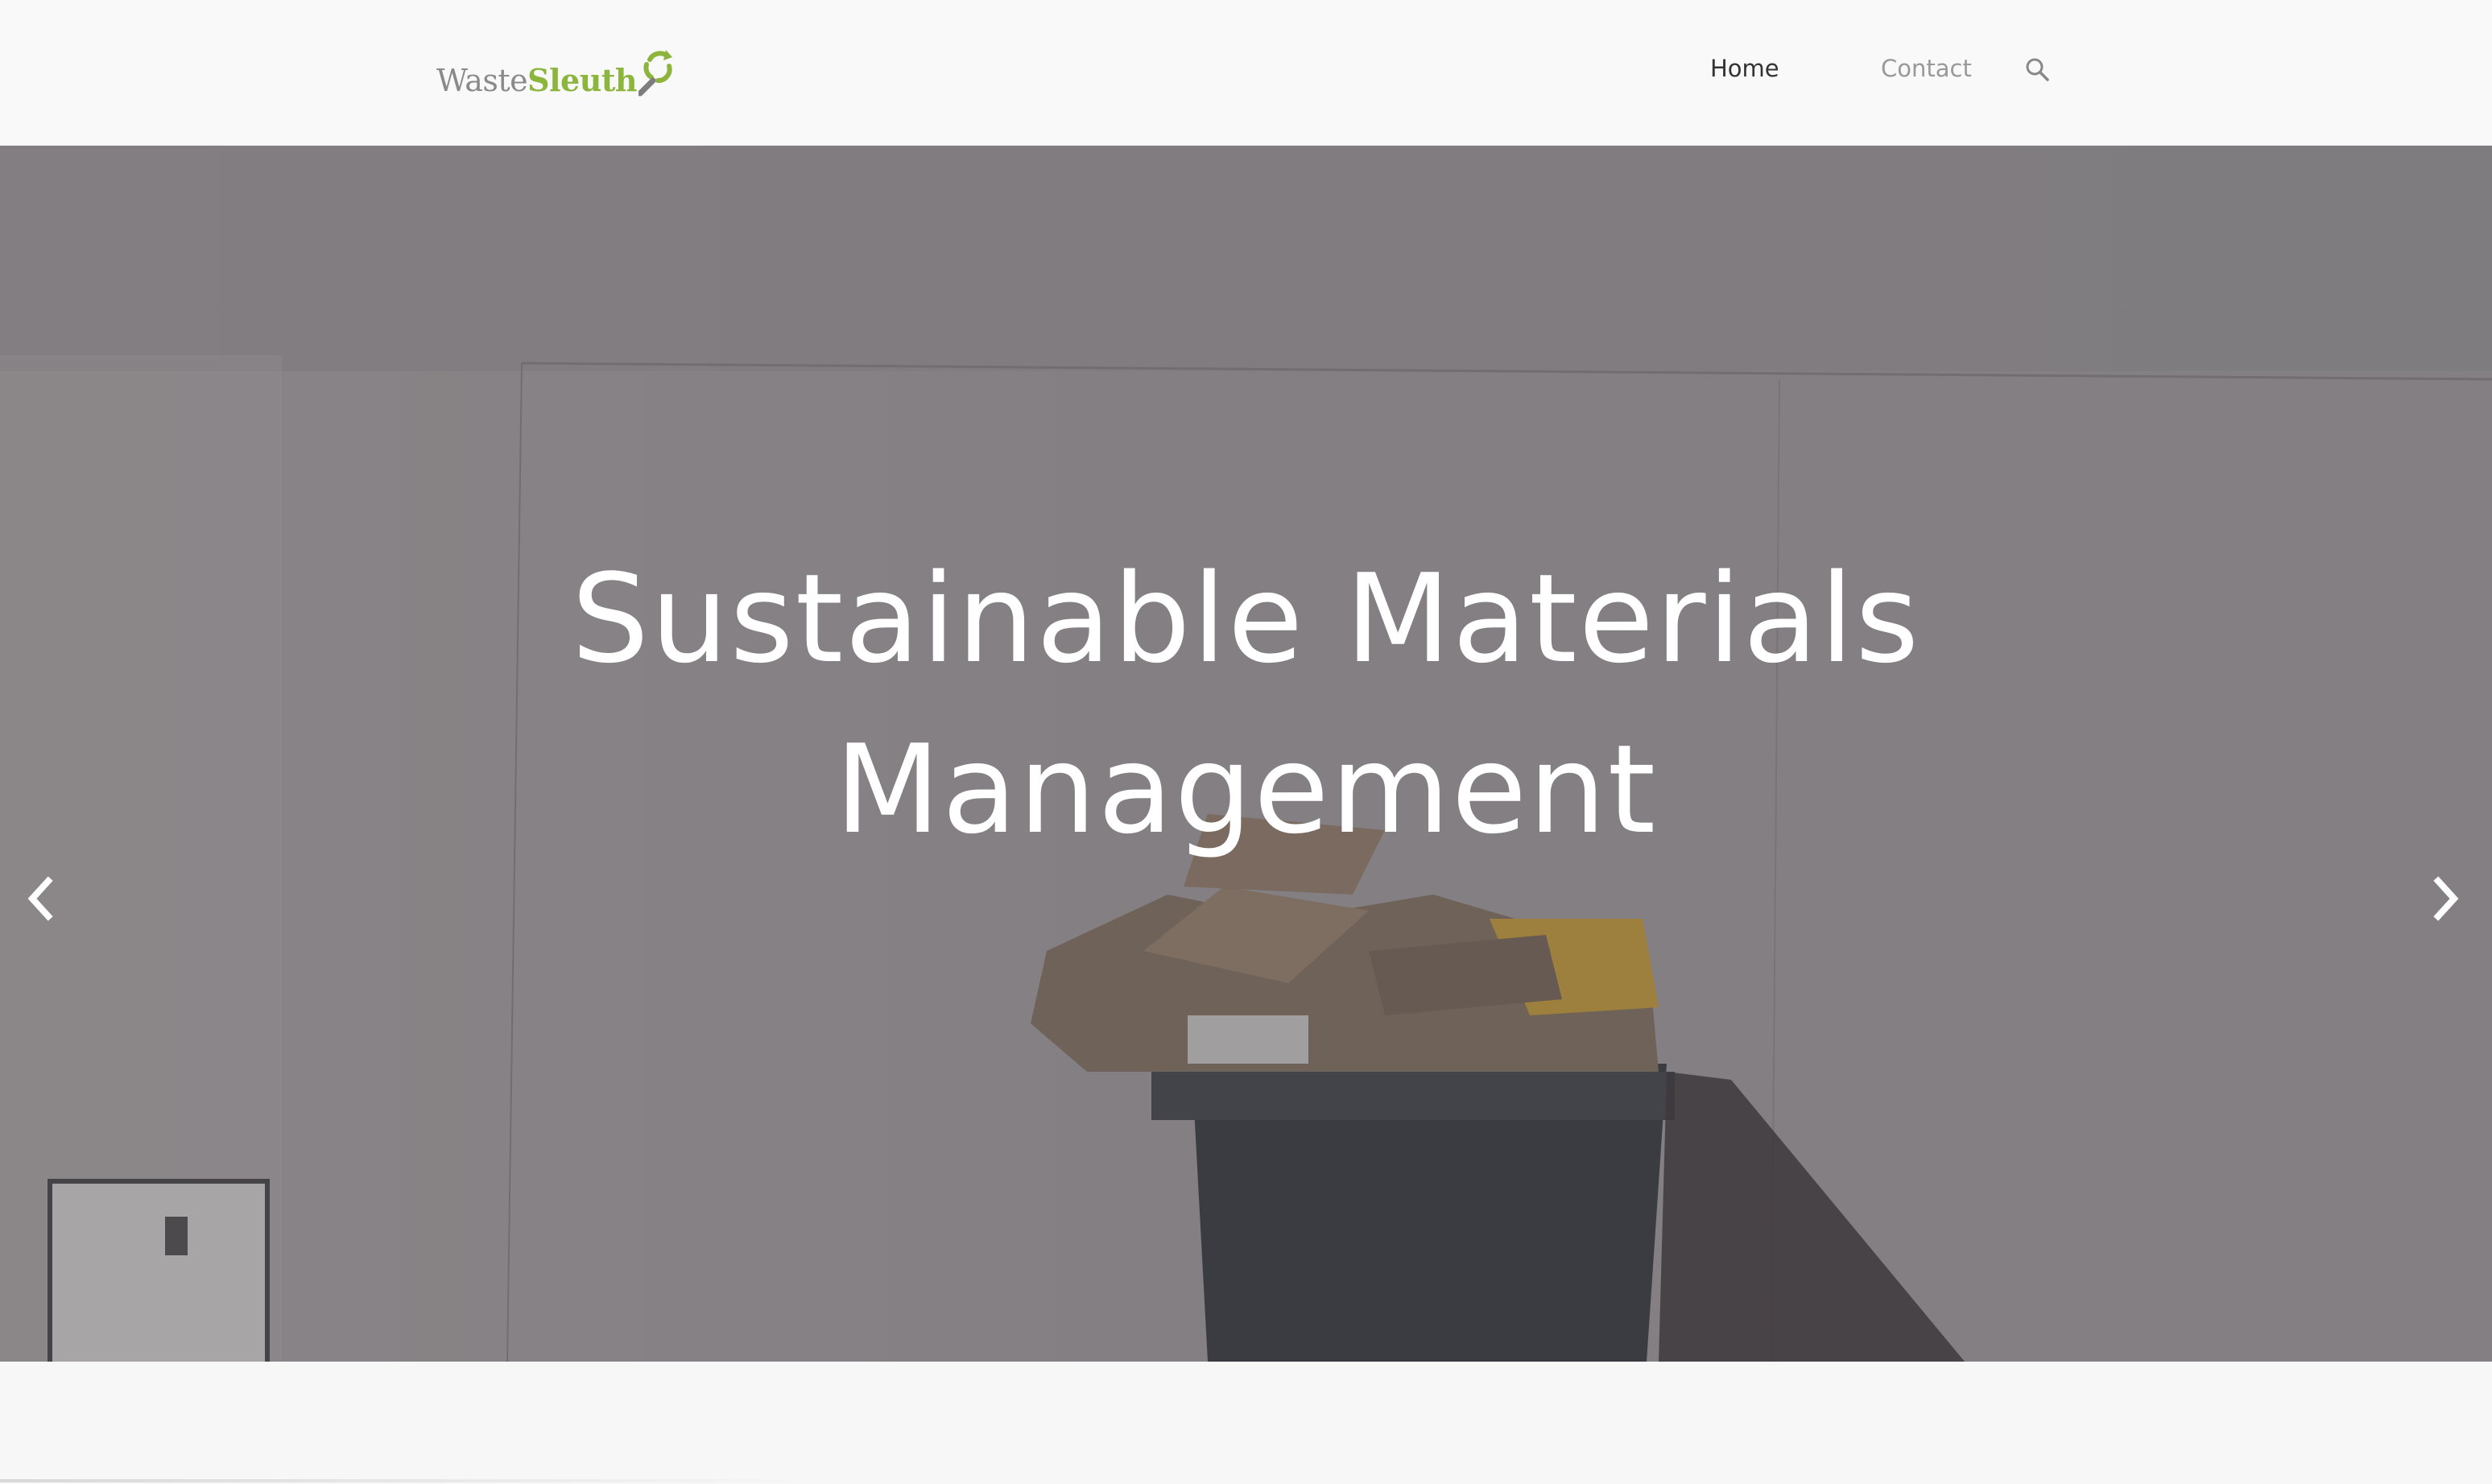 The image size is (2492, 1484). I want to click on nav-contact-link: Contact, so click(1926, 68).